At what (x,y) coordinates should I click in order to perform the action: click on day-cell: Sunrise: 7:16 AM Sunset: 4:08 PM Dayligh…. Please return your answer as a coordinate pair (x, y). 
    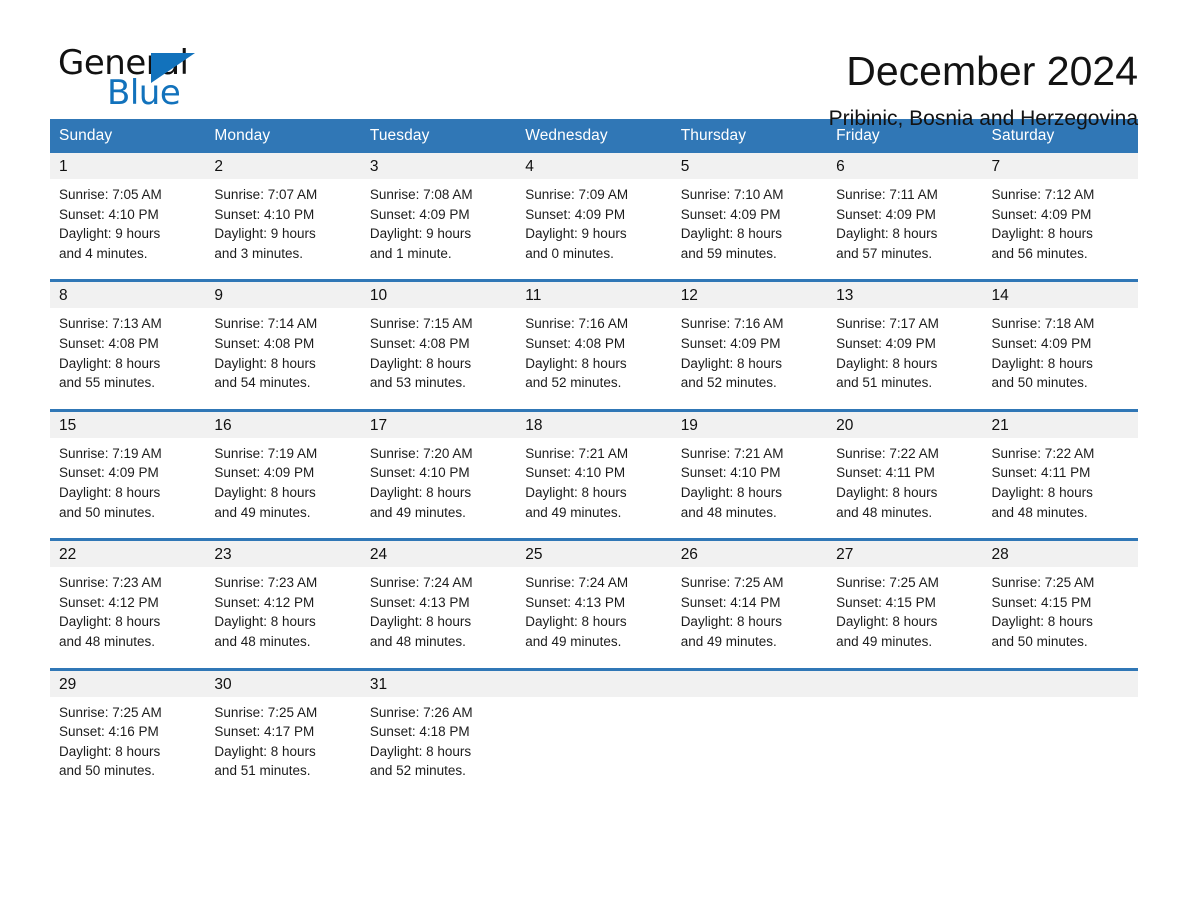
    Looking at the image, I should click on (594, 359).